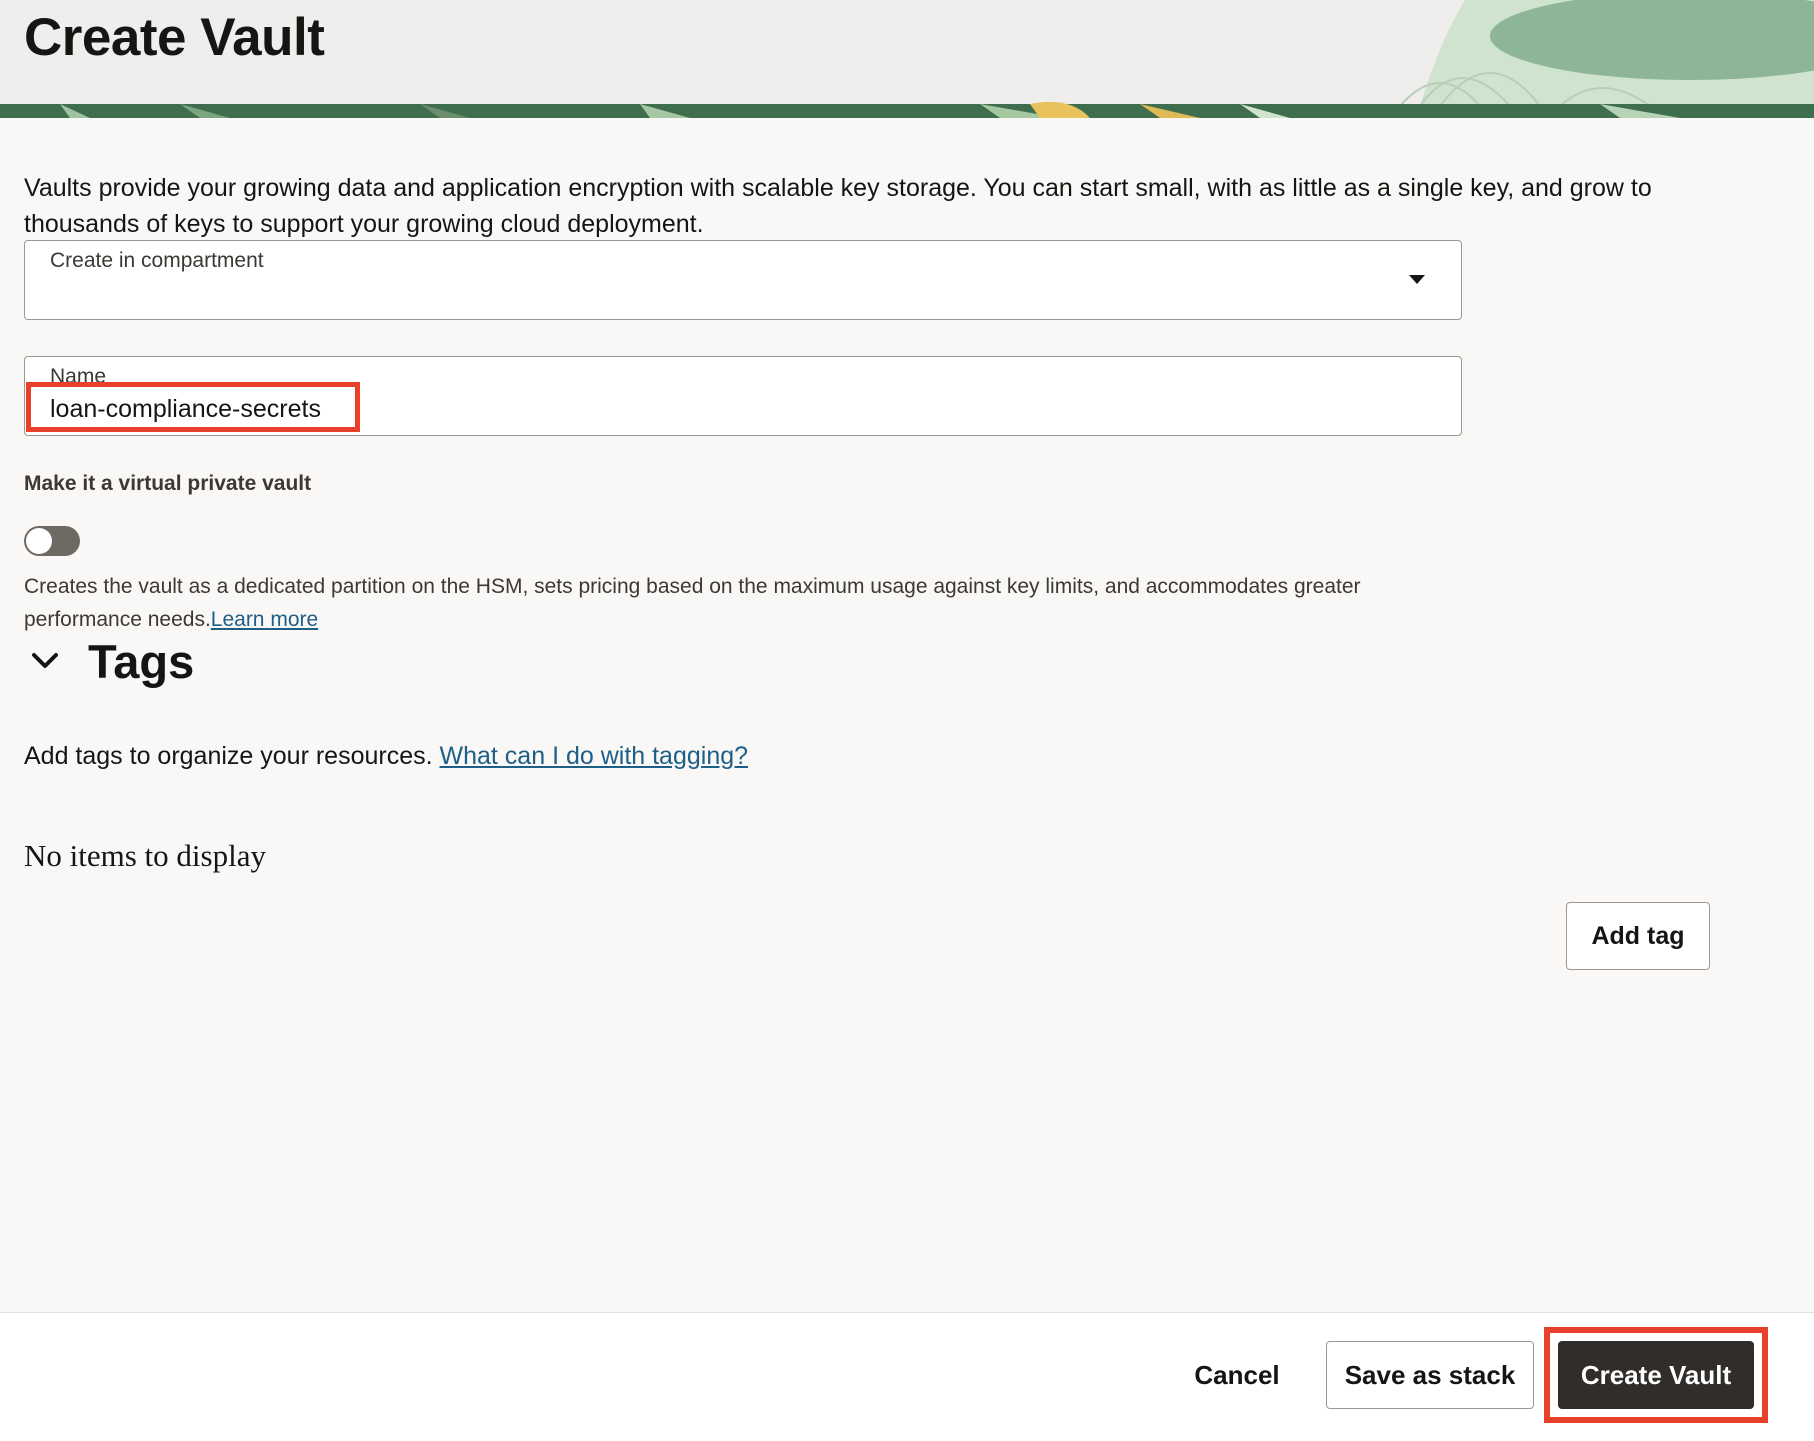  What do you see at coordinates (594, 756) in the screenshot?
I see `tagging-help-link: What can I do with tagging?` at bounding box center [594, 756].